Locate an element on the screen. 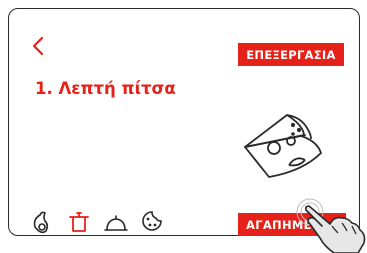  serving-cloche-icon is located at coordinates (116, 222).